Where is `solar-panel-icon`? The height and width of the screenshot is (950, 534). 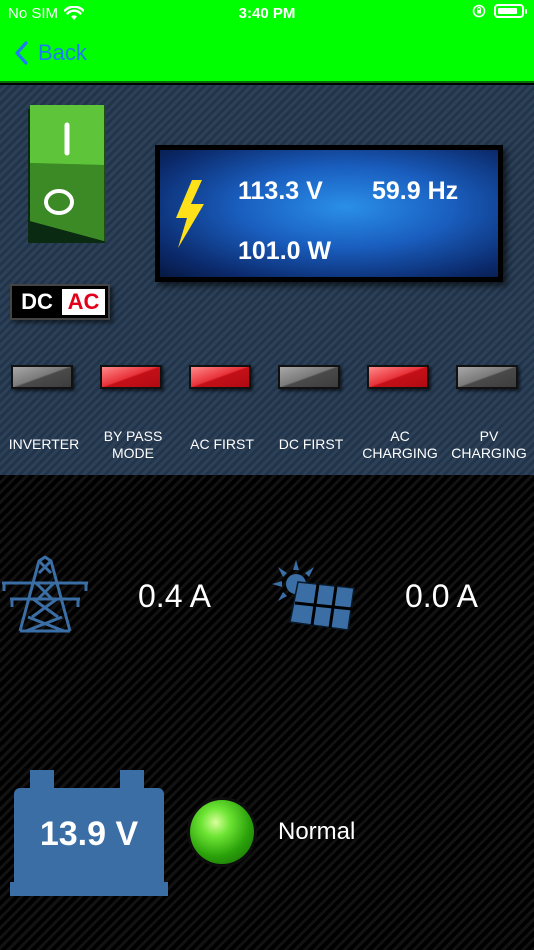
solar-panel-icon is located at coordinates (313, 595).